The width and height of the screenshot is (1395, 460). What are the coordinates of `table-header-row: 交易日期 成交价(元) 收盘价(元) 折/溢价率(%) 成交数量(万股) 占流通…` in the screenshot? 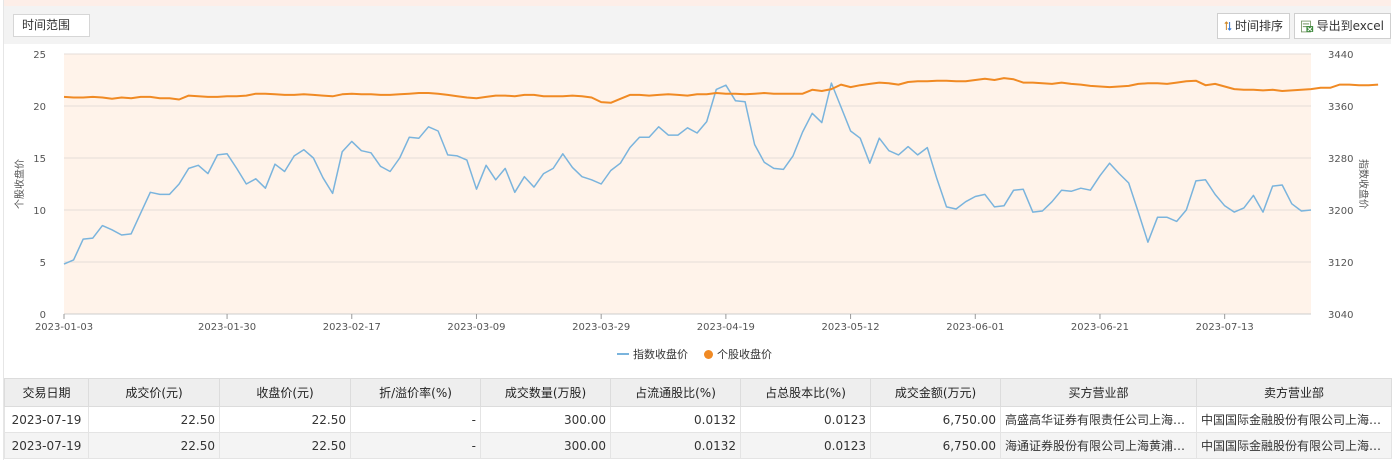 It's located at (698, 392).